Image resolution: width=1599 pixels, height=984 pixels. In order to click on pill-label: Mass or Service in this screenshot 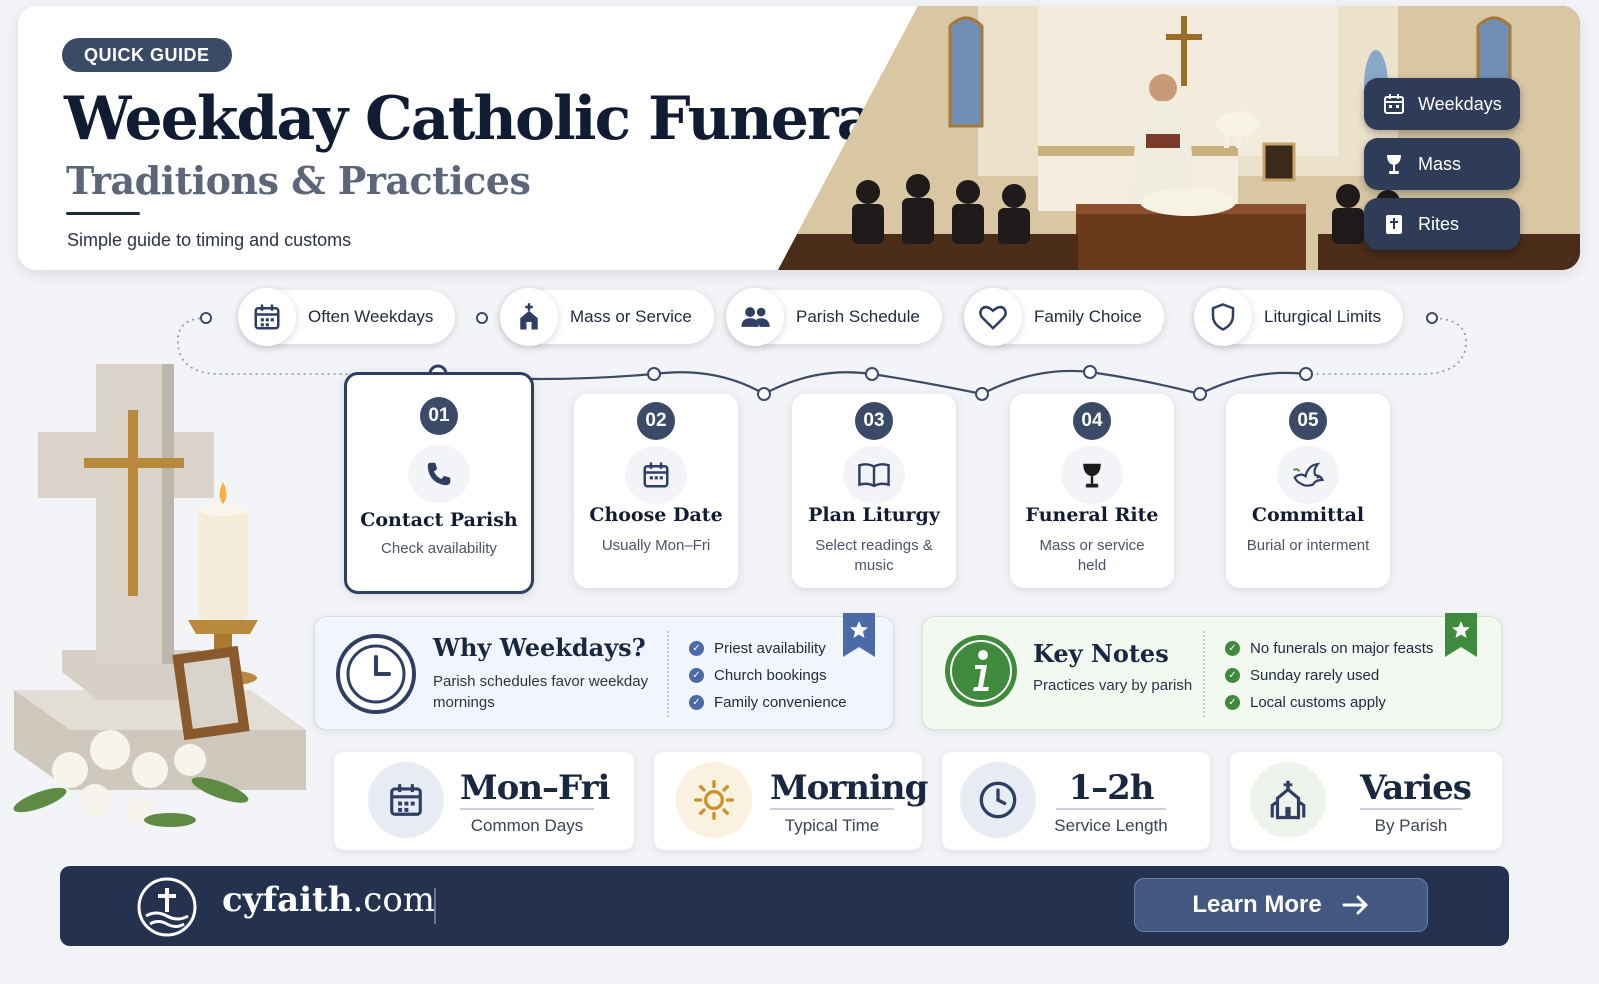, I will do `click(631, 316)`.